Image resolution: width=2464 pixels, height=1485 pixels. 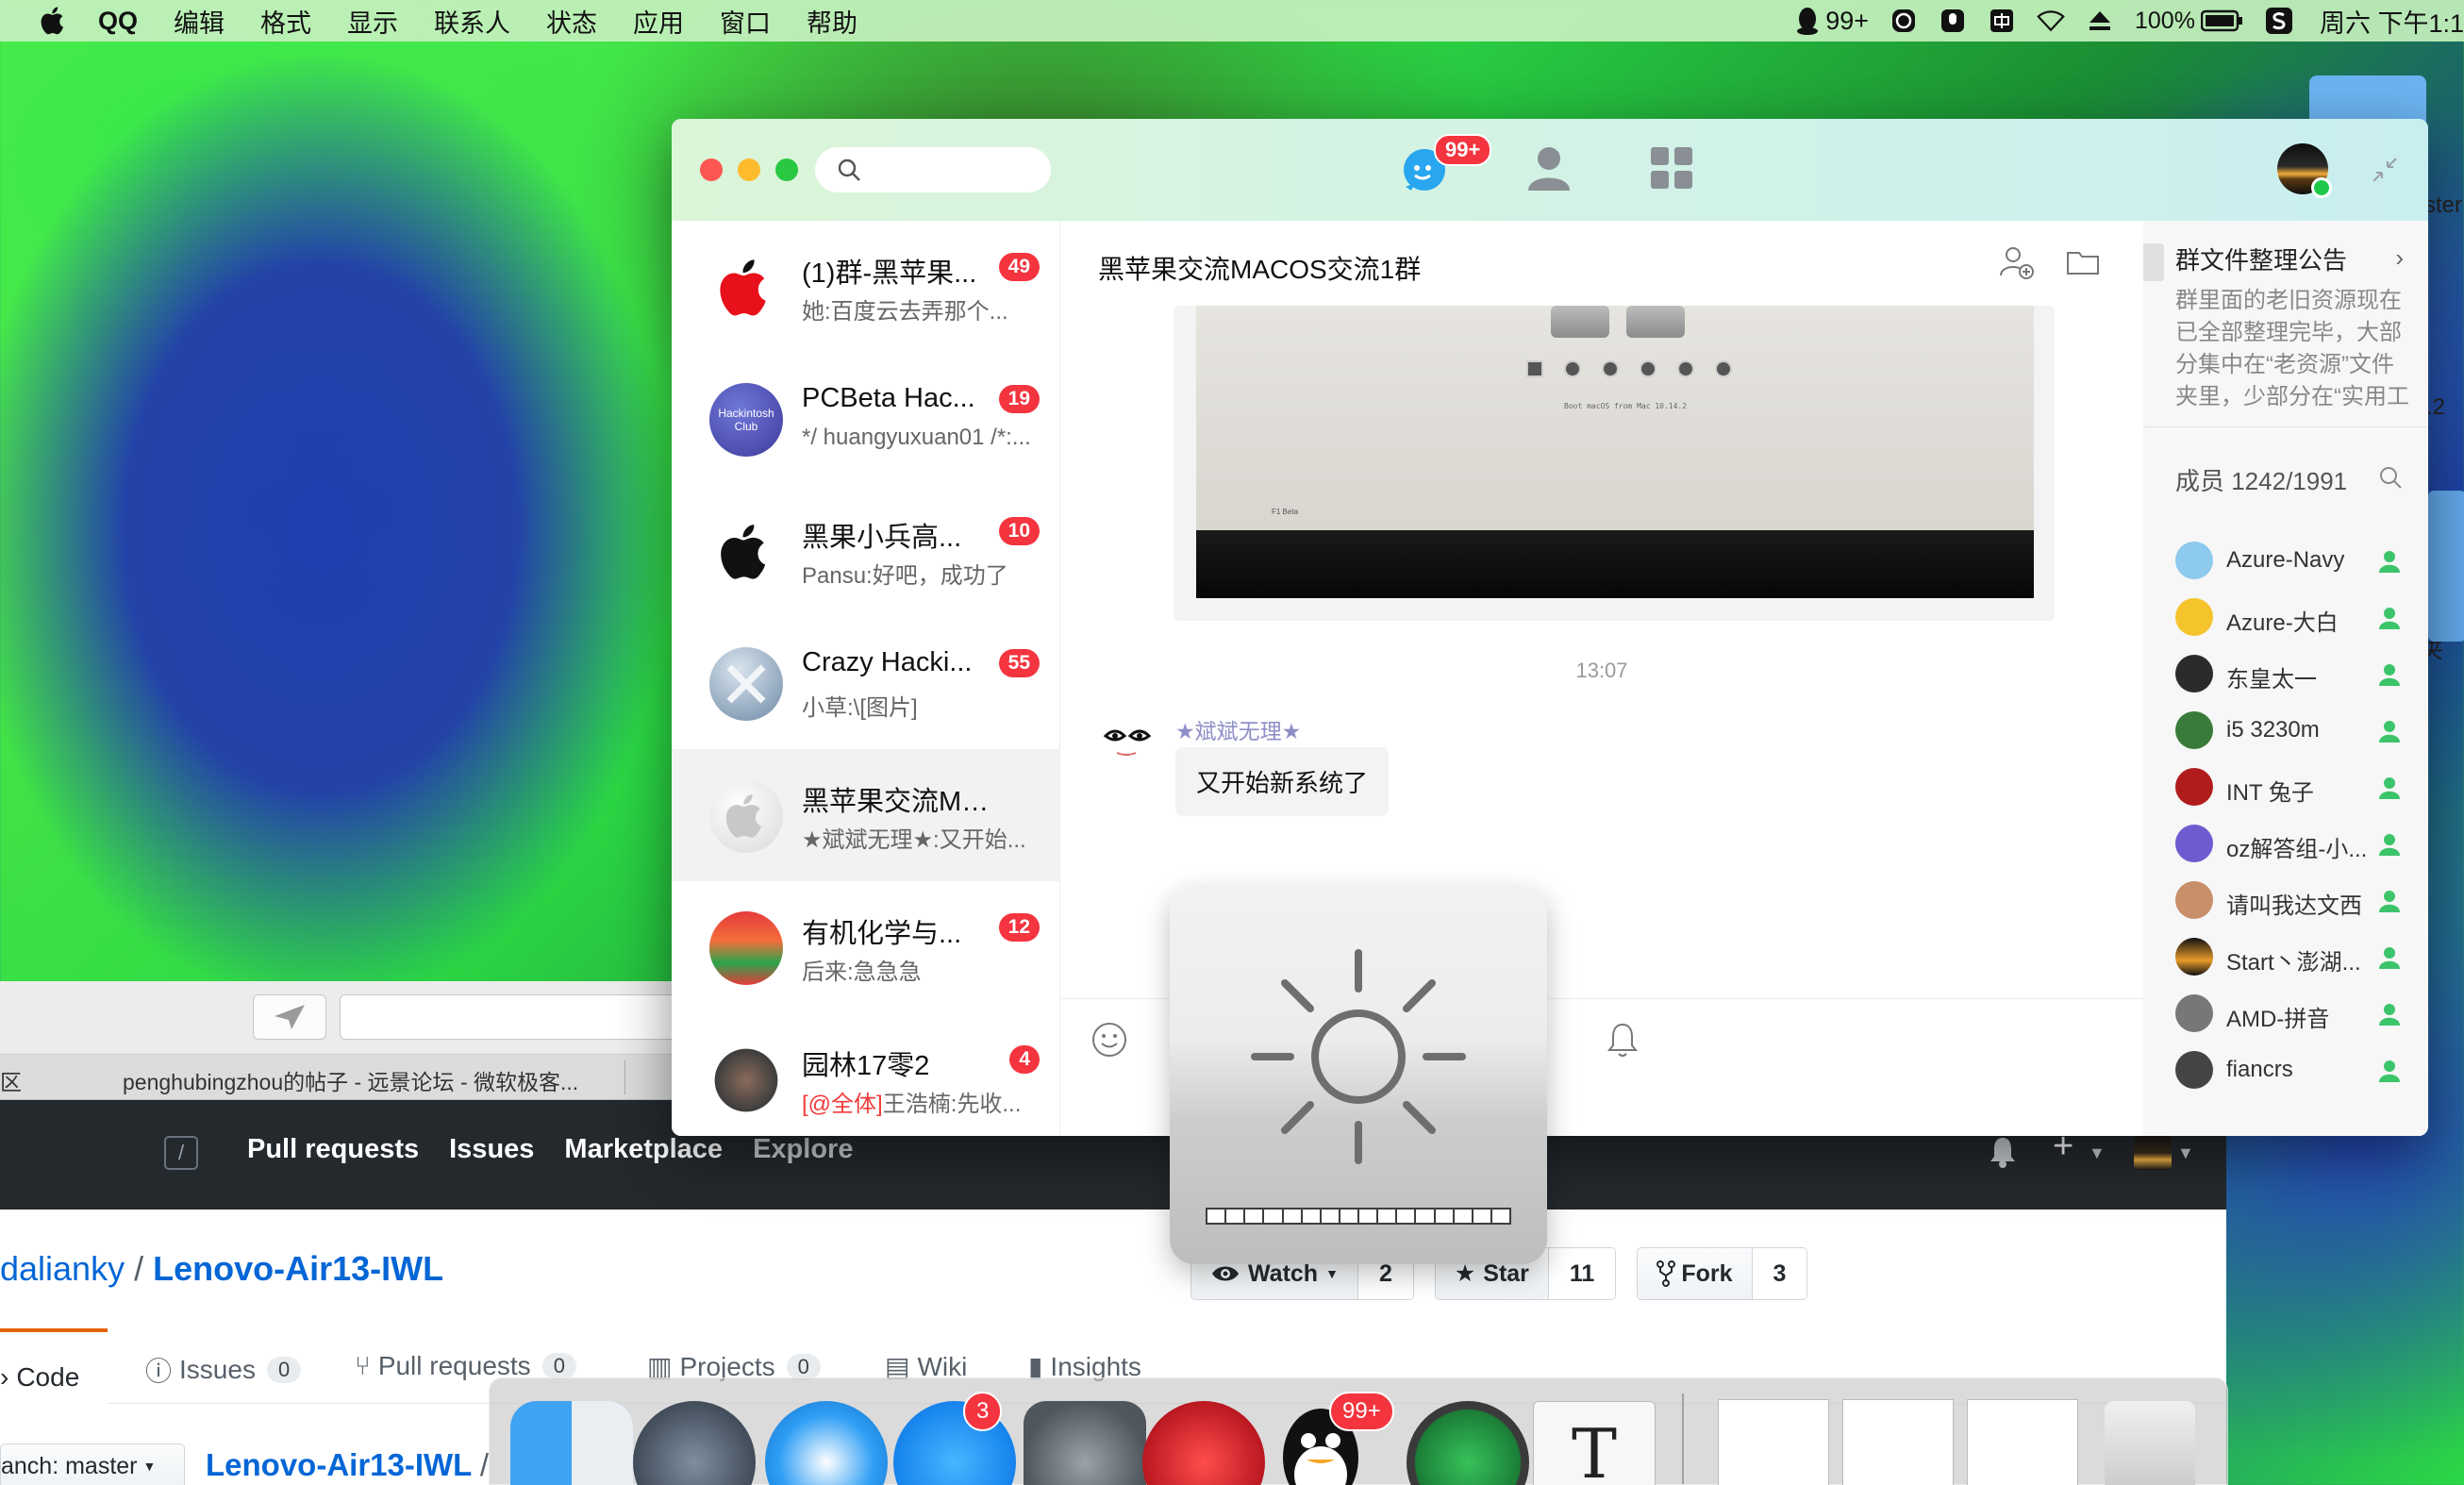 What do you see at coordinates (1780, 1273) in the screenshot?
I see `fork-count: 3` at bounding box center [1780, 1273].